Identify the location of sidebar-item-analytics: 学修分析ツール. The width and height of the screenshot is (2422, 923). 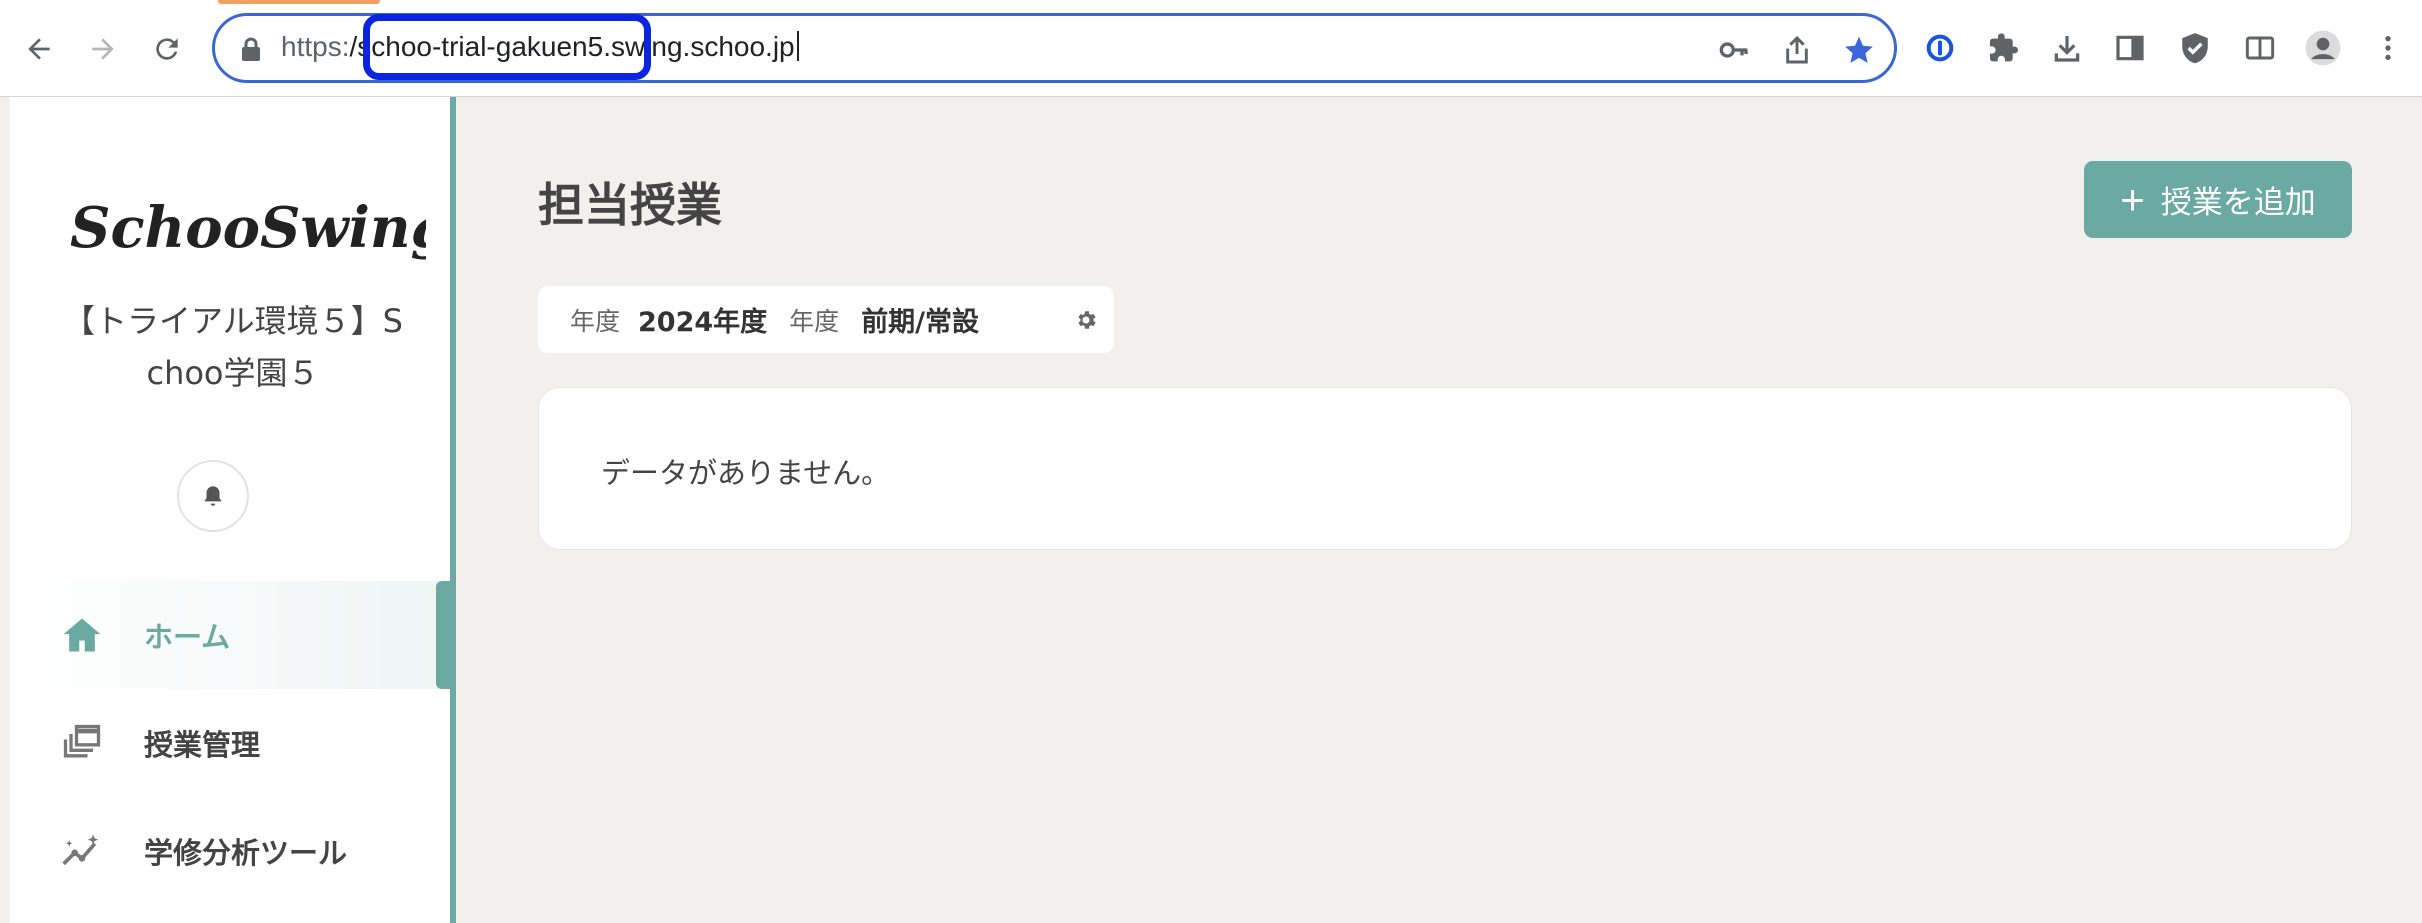
(230, 851).